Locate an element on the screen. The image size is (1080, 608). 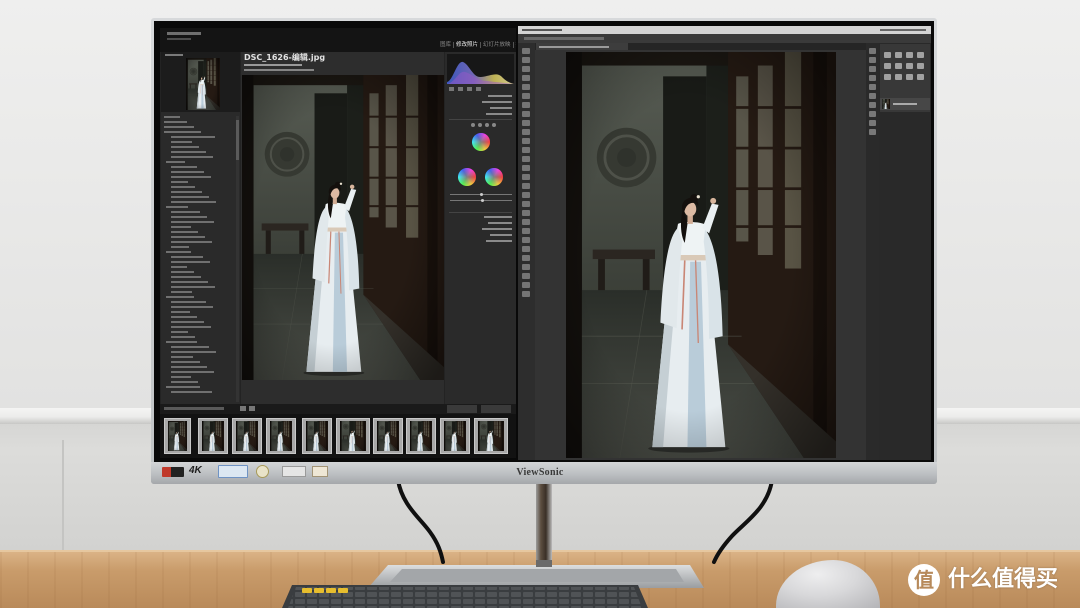
previous-button is located at coordinates (462, 409).